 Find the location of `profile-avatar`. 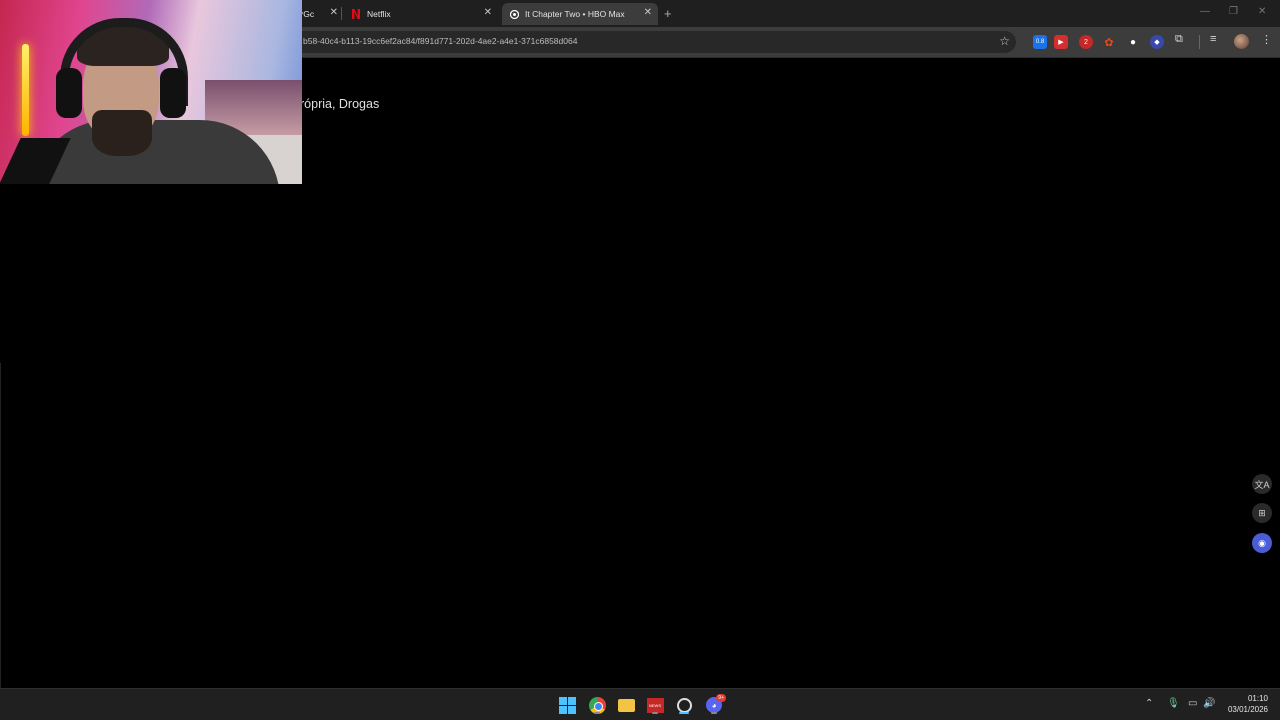

profile-avatar is located at coordinates (1241, 41).